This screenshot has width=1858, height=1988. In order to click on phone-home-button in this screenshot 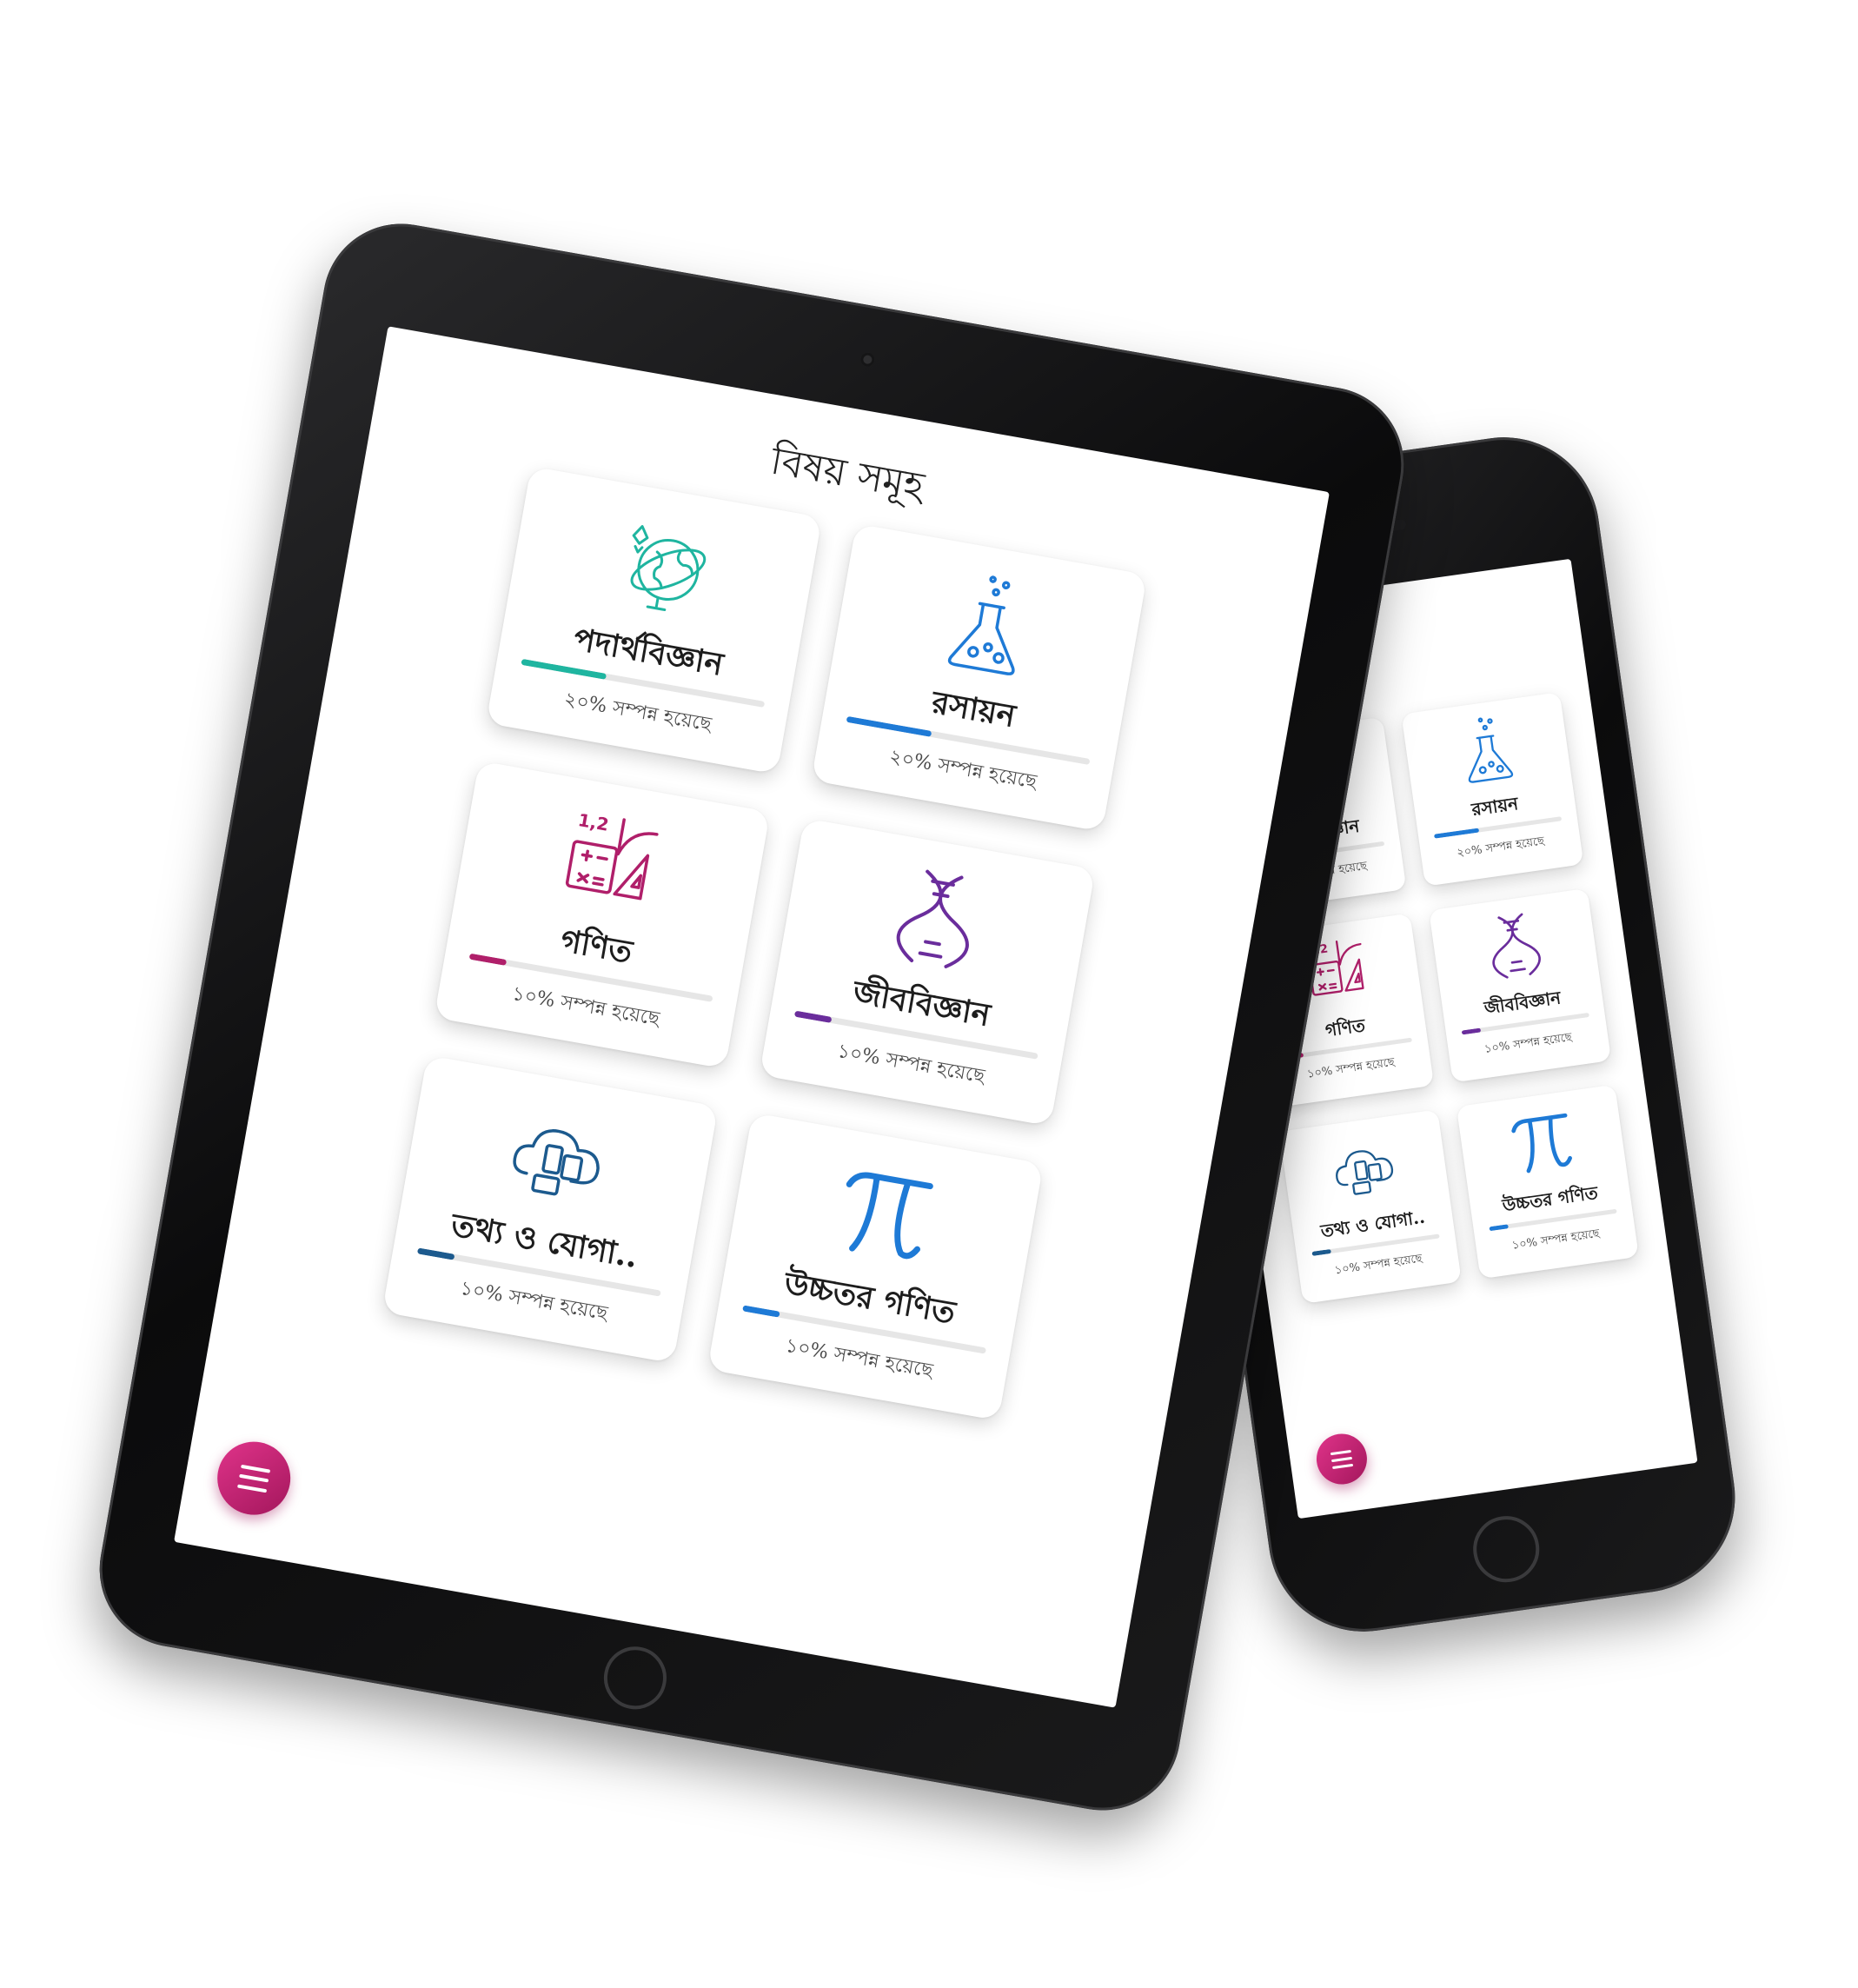, I will do `click(1506, 1550)`.